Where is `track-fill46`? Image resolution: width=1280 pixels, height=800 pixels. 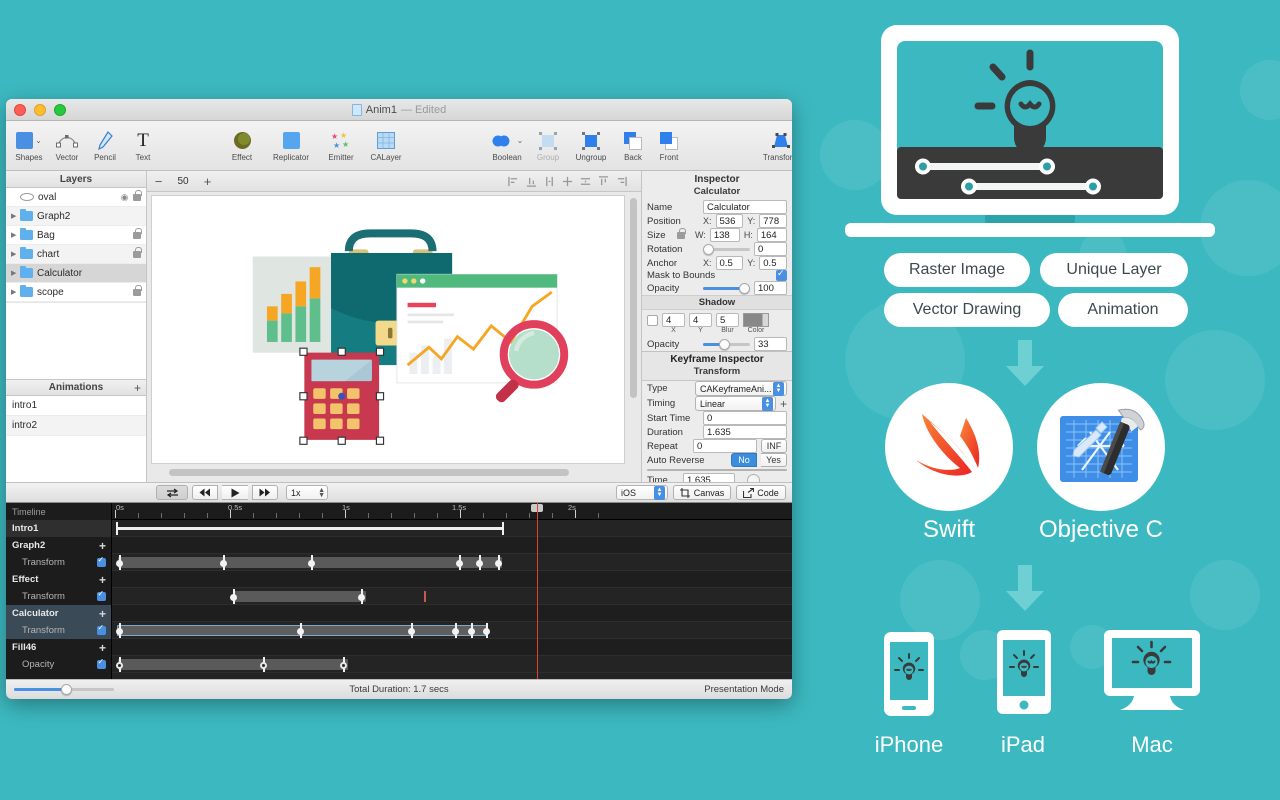 track-fill46 is located at coordinates (452, 647).